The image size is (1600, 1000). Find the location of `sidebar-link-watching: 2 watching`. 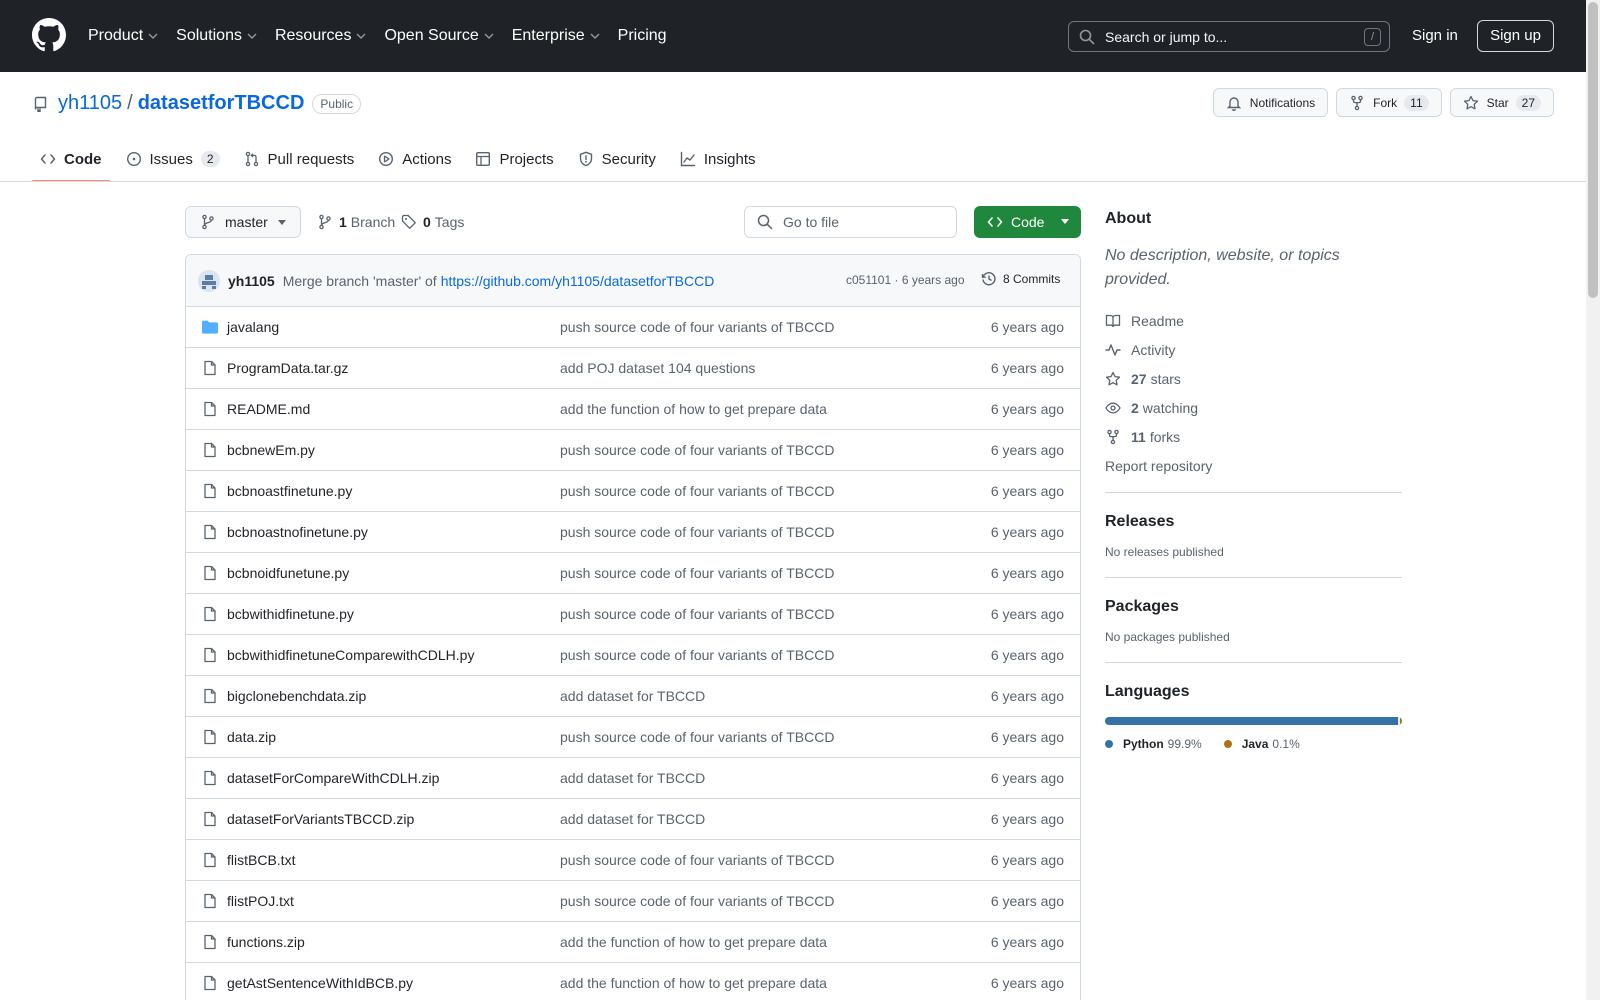

sidebar-link-watching: 2 watching is located at coordinates (1253, 407).